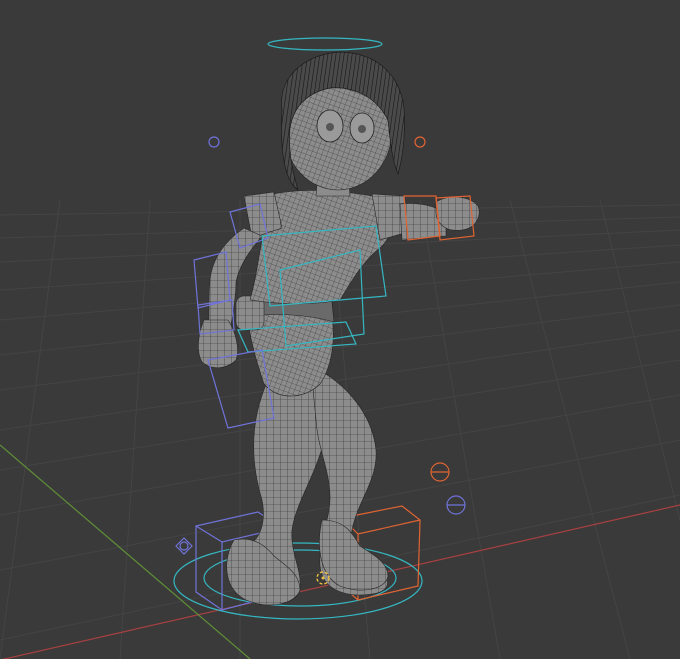 Image resolution: width=680 pixels, height=659 pixels. I want to click on head-halo-control, so click(325, 44).